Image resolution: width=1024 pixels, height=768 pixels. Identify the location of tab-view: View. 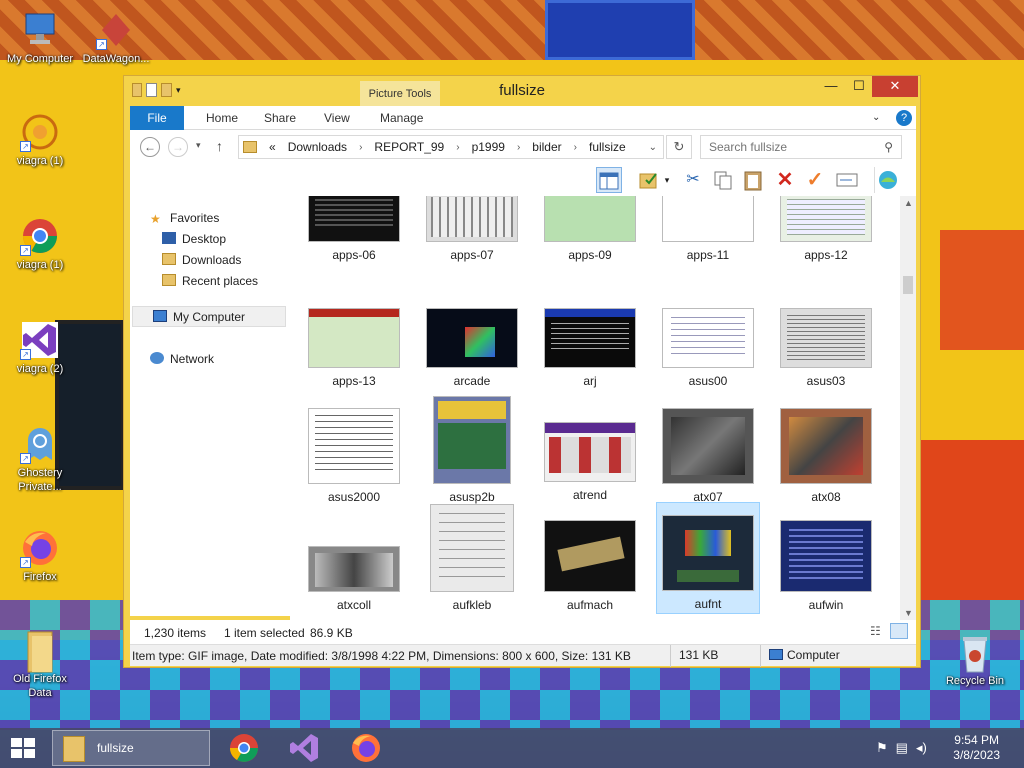
(337, 118).